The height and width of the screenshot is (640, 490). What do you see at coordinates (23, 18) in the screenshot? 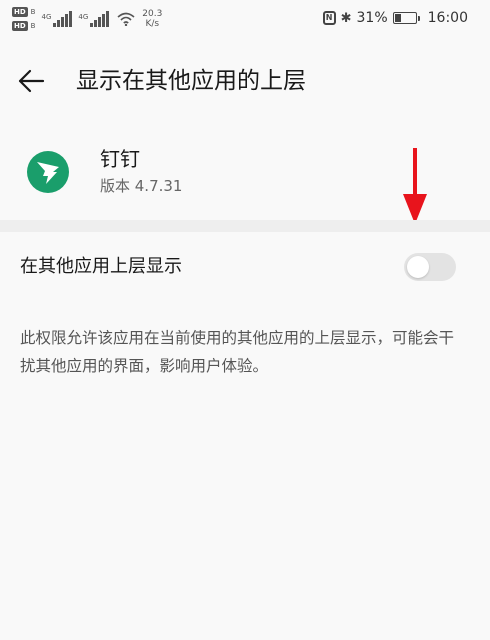
I see `hd-indicators: HD B HD B` at bounding box center [23, 18].